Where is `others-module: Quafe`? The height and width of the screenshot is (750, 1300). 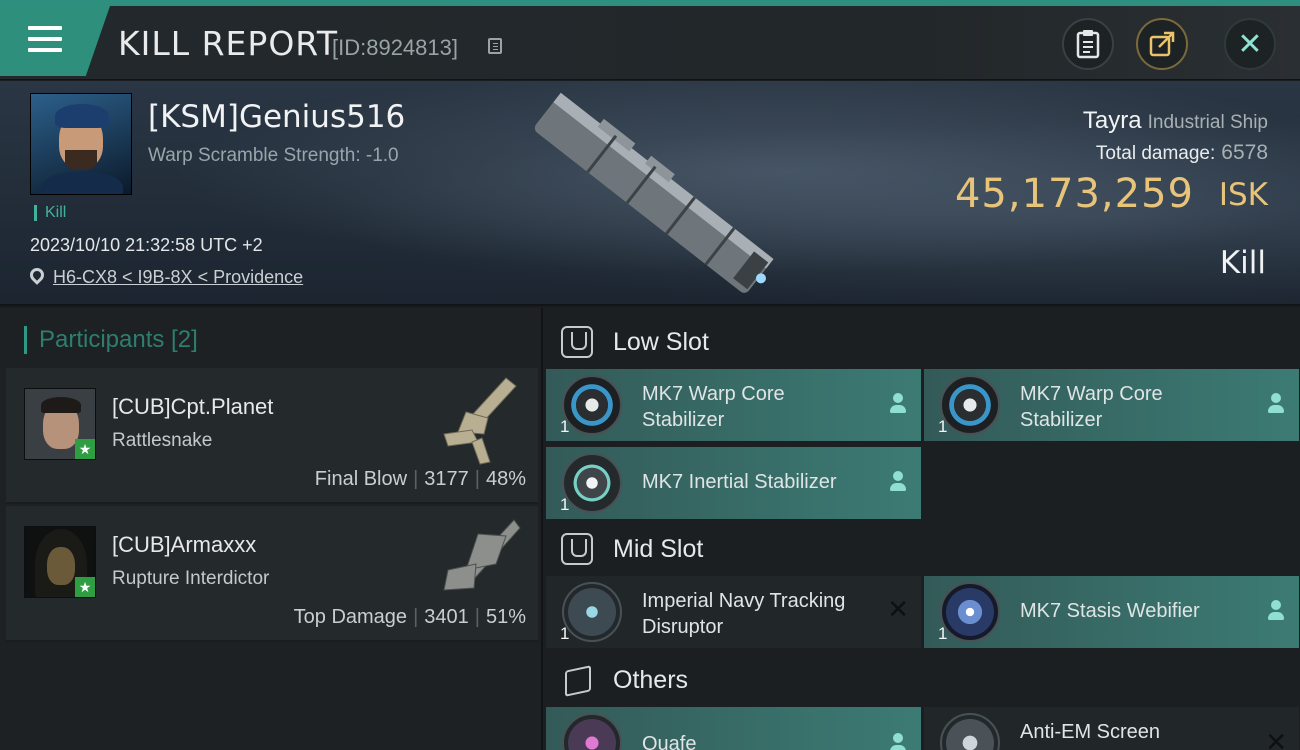 others-module: Quafe is located at coordinates (733, 728).